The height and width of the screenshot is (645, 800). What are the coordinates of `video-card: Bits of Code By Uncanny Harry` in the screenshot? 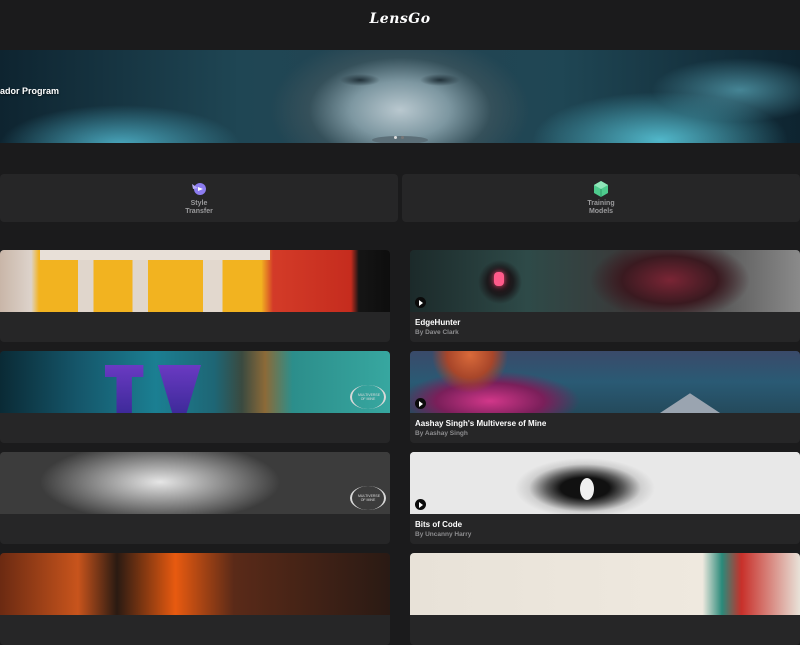 It's located at (605, 498).